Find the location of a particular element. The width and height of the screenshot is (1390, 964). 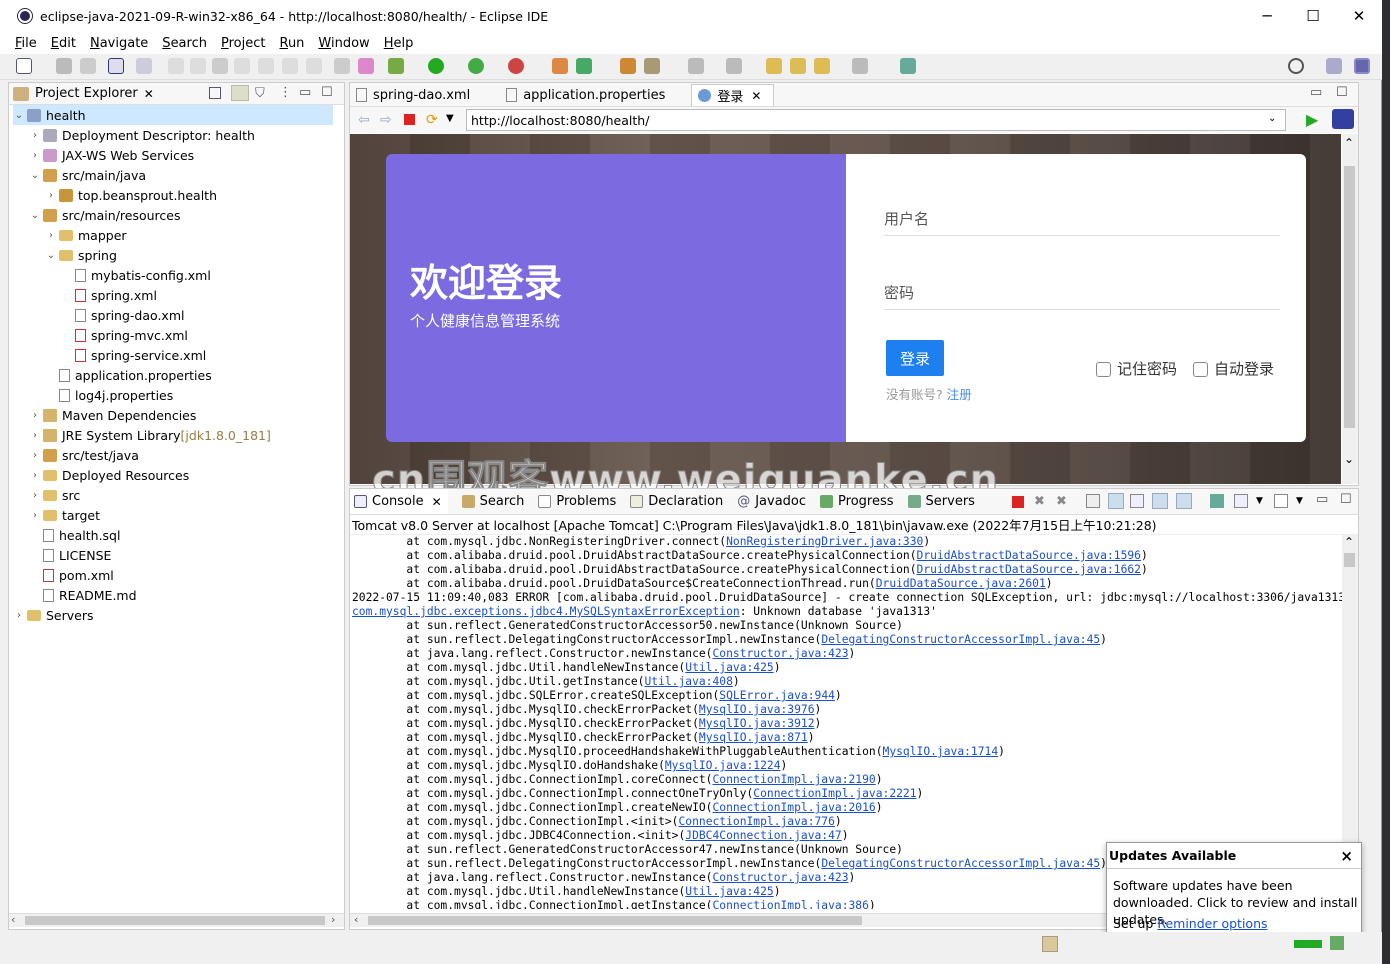

tab-progress: Progress is located at coordinates (855, 501).